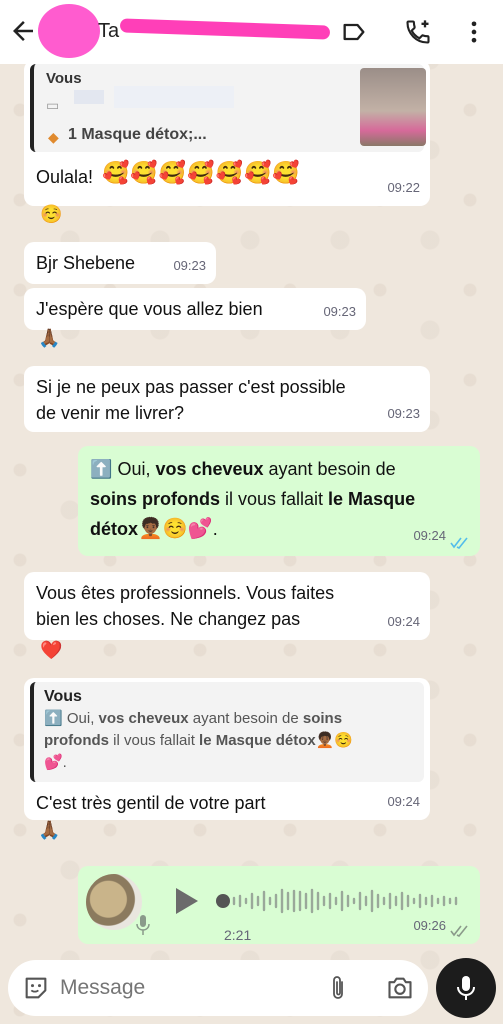 Image resolution: width=503 pixels, height=1024 pixels. Describe the element at coordinates (354, 32) in the screenshot. I see `label-icon` at that location.